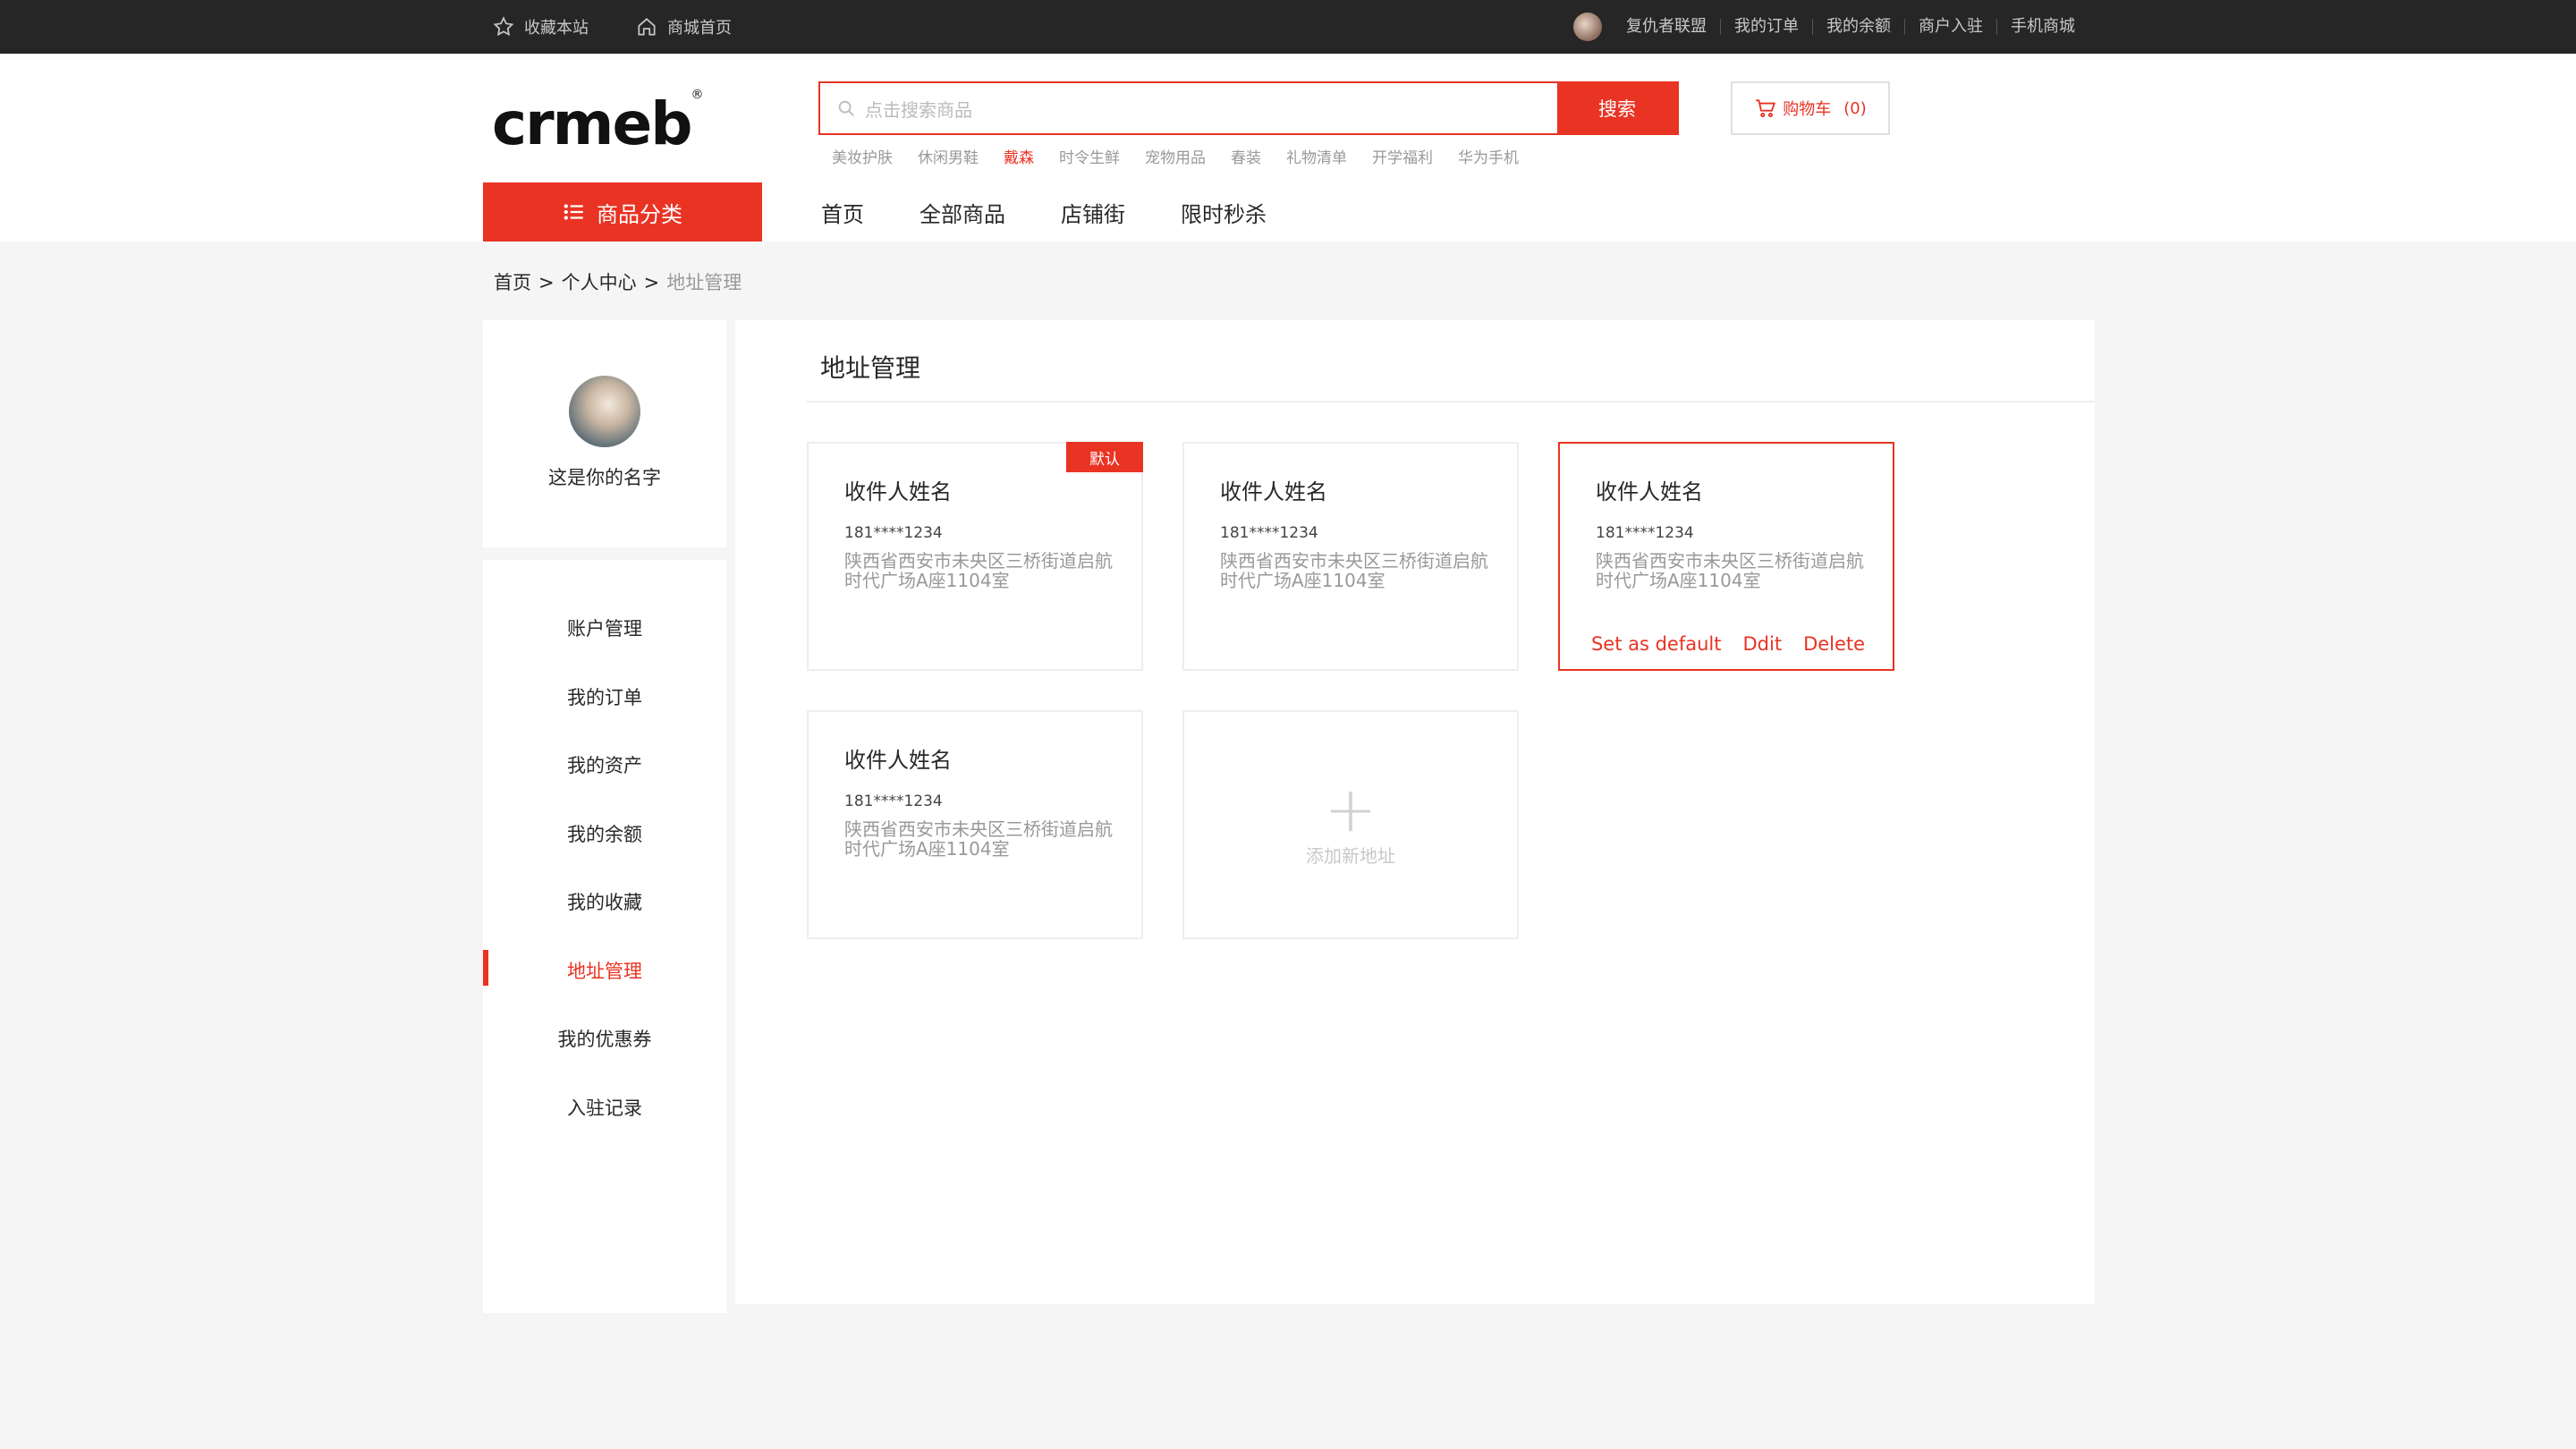 The width and height of the screenshot is (2576, 1449). What do you see at coordinates (1488, 156) in the screenshot?
I see `hot-word: 华为手机` at bounding box center [1488, 156].